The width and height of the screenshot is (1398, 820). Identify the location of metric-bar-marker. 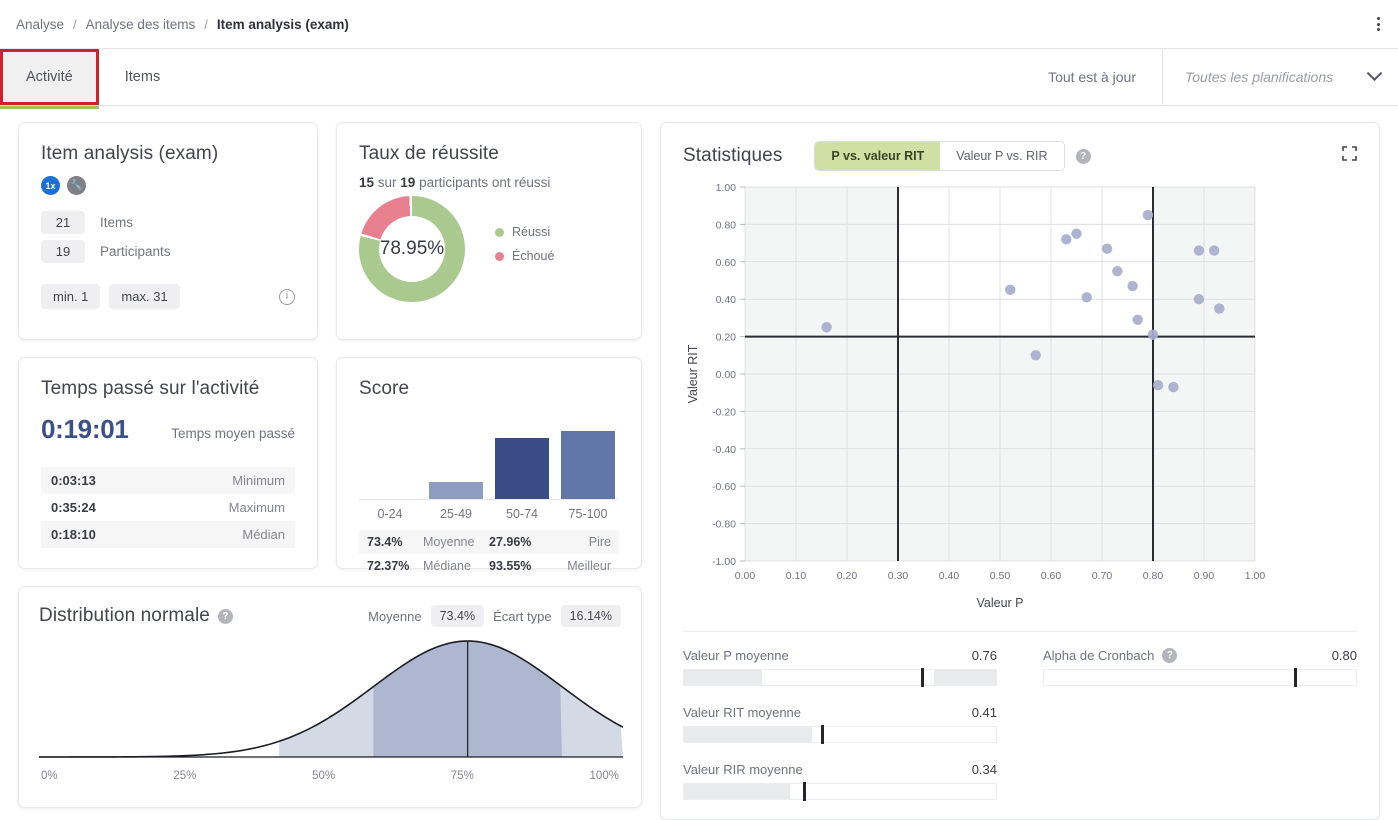
(823, 734).